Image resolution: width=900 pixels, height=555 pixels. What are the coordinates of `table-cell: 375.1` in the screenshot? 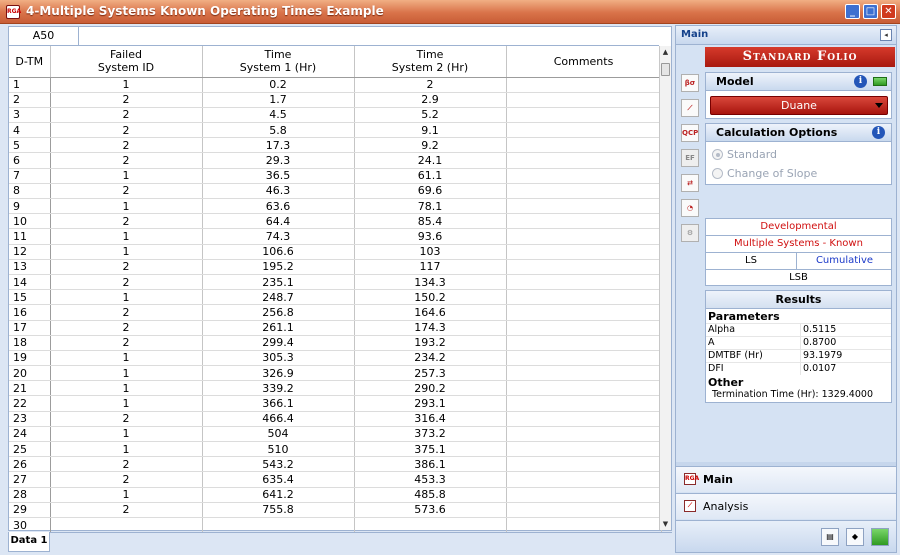 It's located at (430, 449).